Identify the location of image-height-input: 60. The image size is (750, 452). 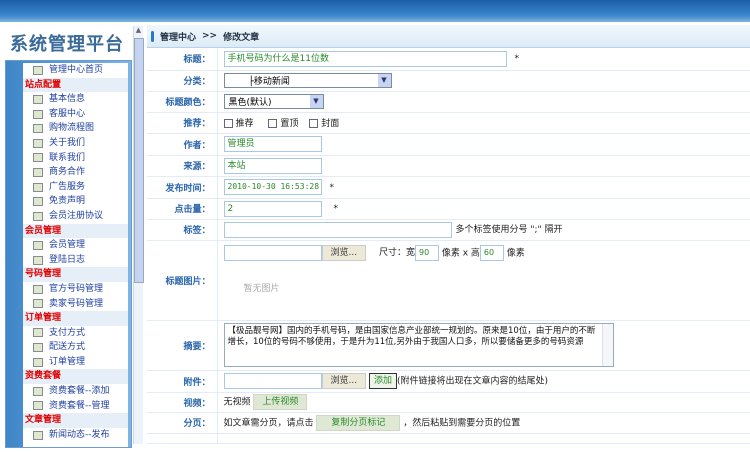
(491, 252).